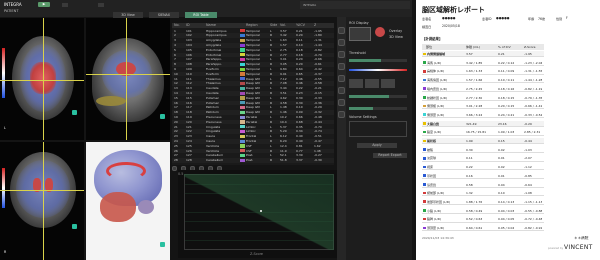 This screenshot has height=260, width=600. What do you see at coordinates (253, 160) in the screenshot?
I see `table-row: 28 128 Cerebellum Post. R 51.8 3.37 -0.30` at bounding box center [253, 160].